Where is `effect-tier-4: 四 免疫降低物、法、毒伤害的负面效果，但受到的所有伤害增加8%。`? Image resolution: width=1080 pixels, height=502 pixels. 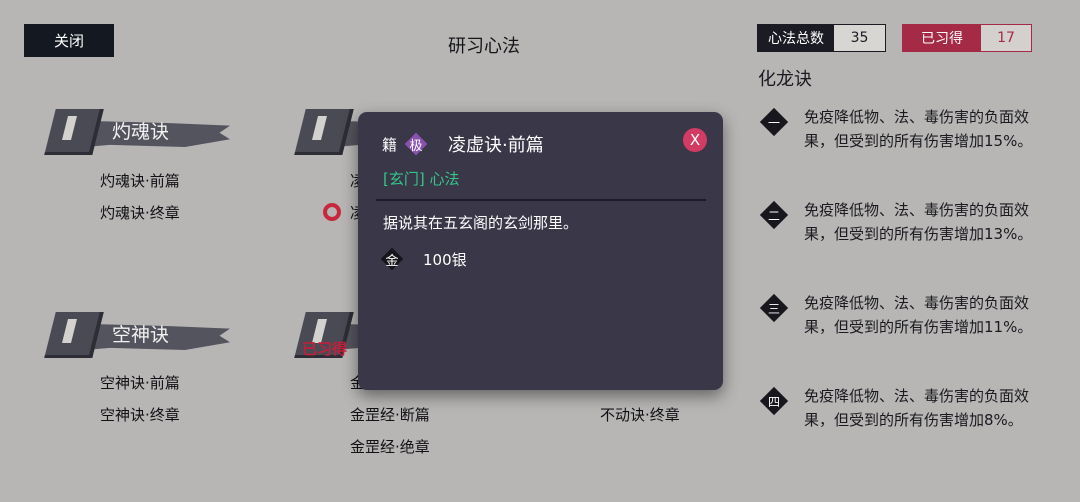
effect-tier-4: 四 免疫降低物、法、毒伤害的负面效果，但受到的所有伤害增加8%。 is located at coordinates (900, 408).